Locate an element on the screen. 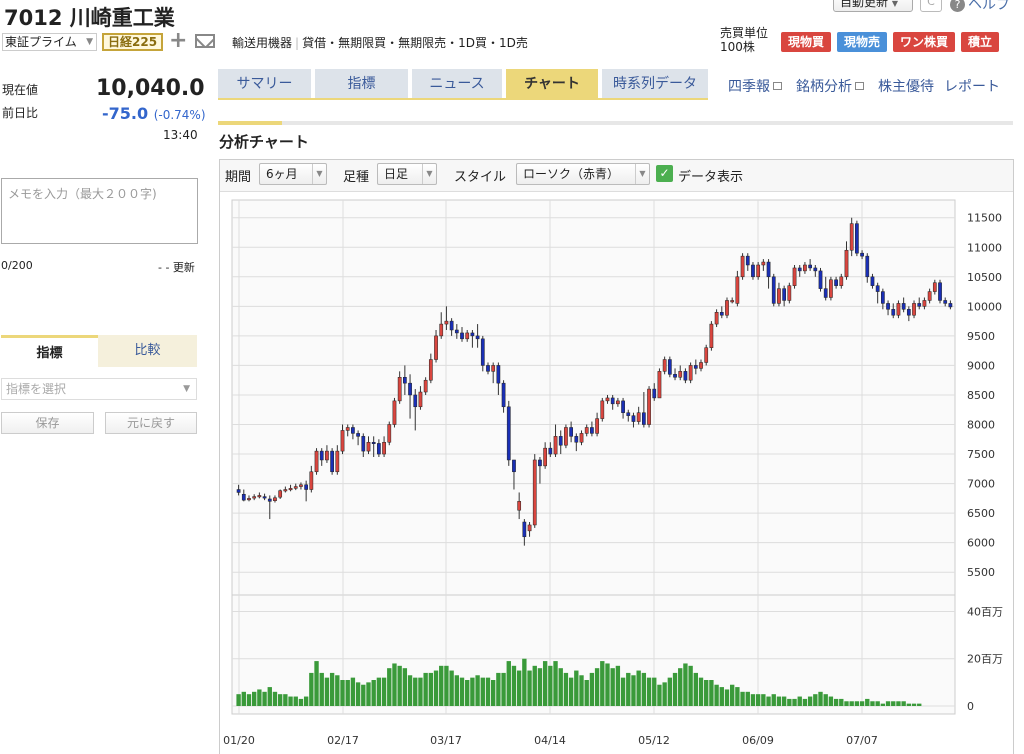 The height and width of the screenshot is (754, 1024). one-share-buy-button: ワン株買 is located at coordinates (924, 42).